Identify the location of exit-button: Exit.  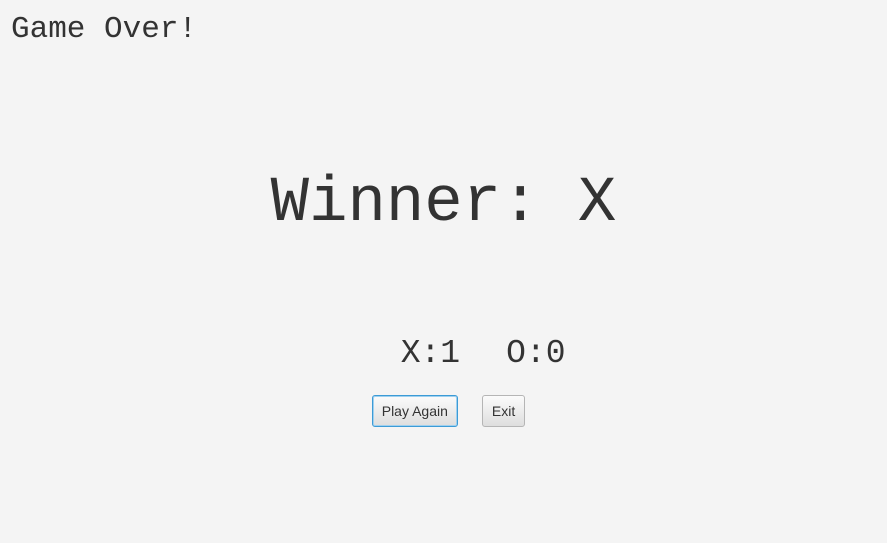
(503, 411).